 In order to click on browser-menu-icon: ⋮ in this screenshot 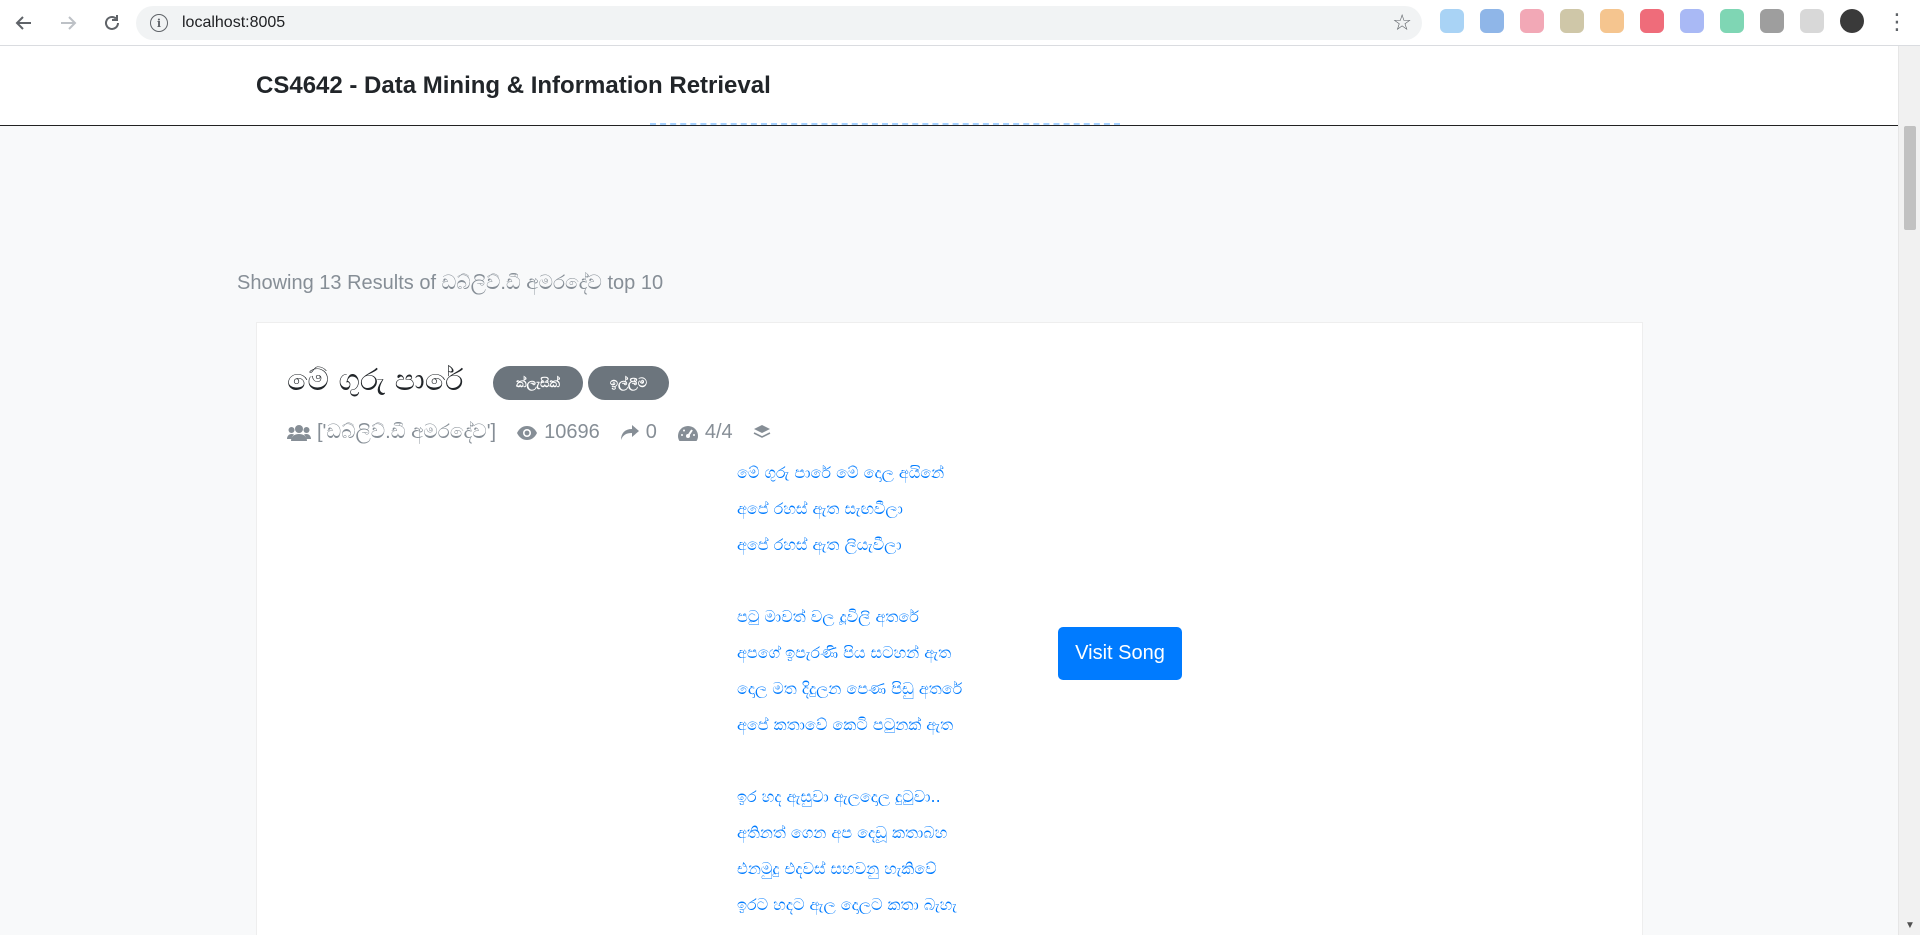, I will do `click(1897, 22)`.